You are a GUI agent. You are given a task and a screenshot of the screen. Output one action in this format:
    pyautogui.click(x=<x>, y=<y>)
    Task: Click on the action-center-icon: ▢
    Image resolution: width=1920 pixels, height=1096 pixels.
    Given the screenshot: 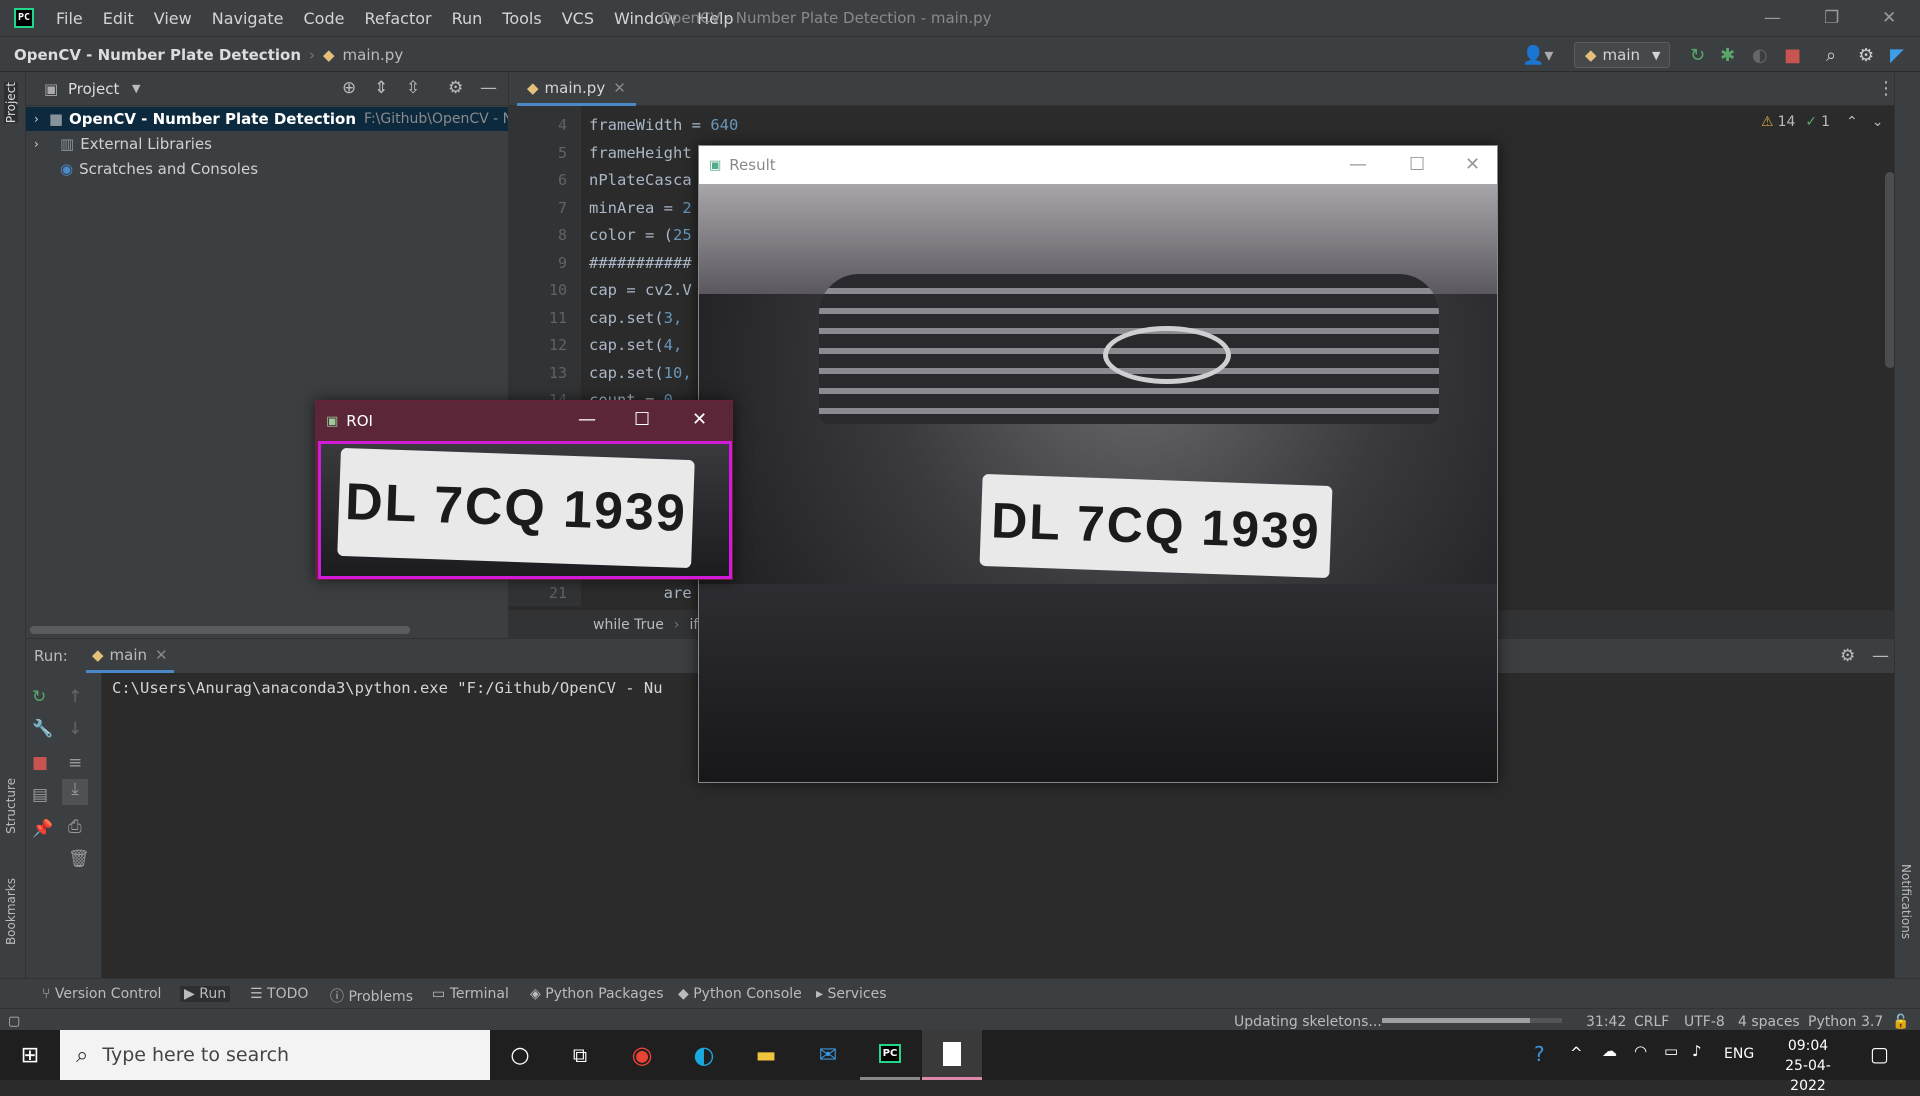 What is the action you would take?
    pyautogui.click(x=1879, y=1054)
    